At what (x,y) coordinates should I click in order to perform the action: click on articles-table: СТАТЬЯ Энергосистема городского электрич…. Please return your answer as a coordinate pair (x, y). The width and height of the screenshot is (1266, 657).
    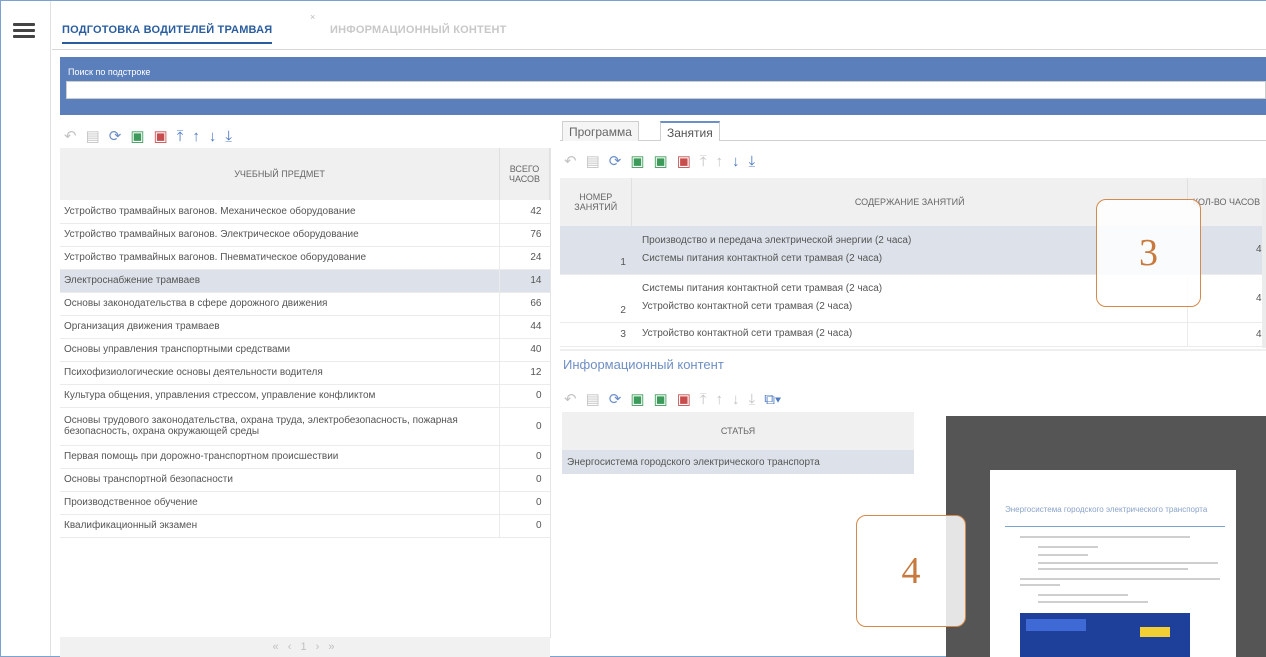
    Looking at the image, I should click on (738, 443).